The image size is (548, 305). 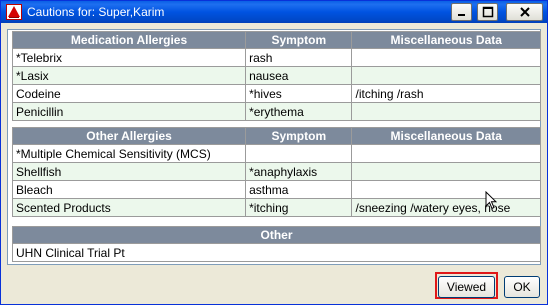 What do you see at coordinates (129, 171) in the screenshot?
I see `allergen-cell: Shellfish` at bounding box center [129, 171].